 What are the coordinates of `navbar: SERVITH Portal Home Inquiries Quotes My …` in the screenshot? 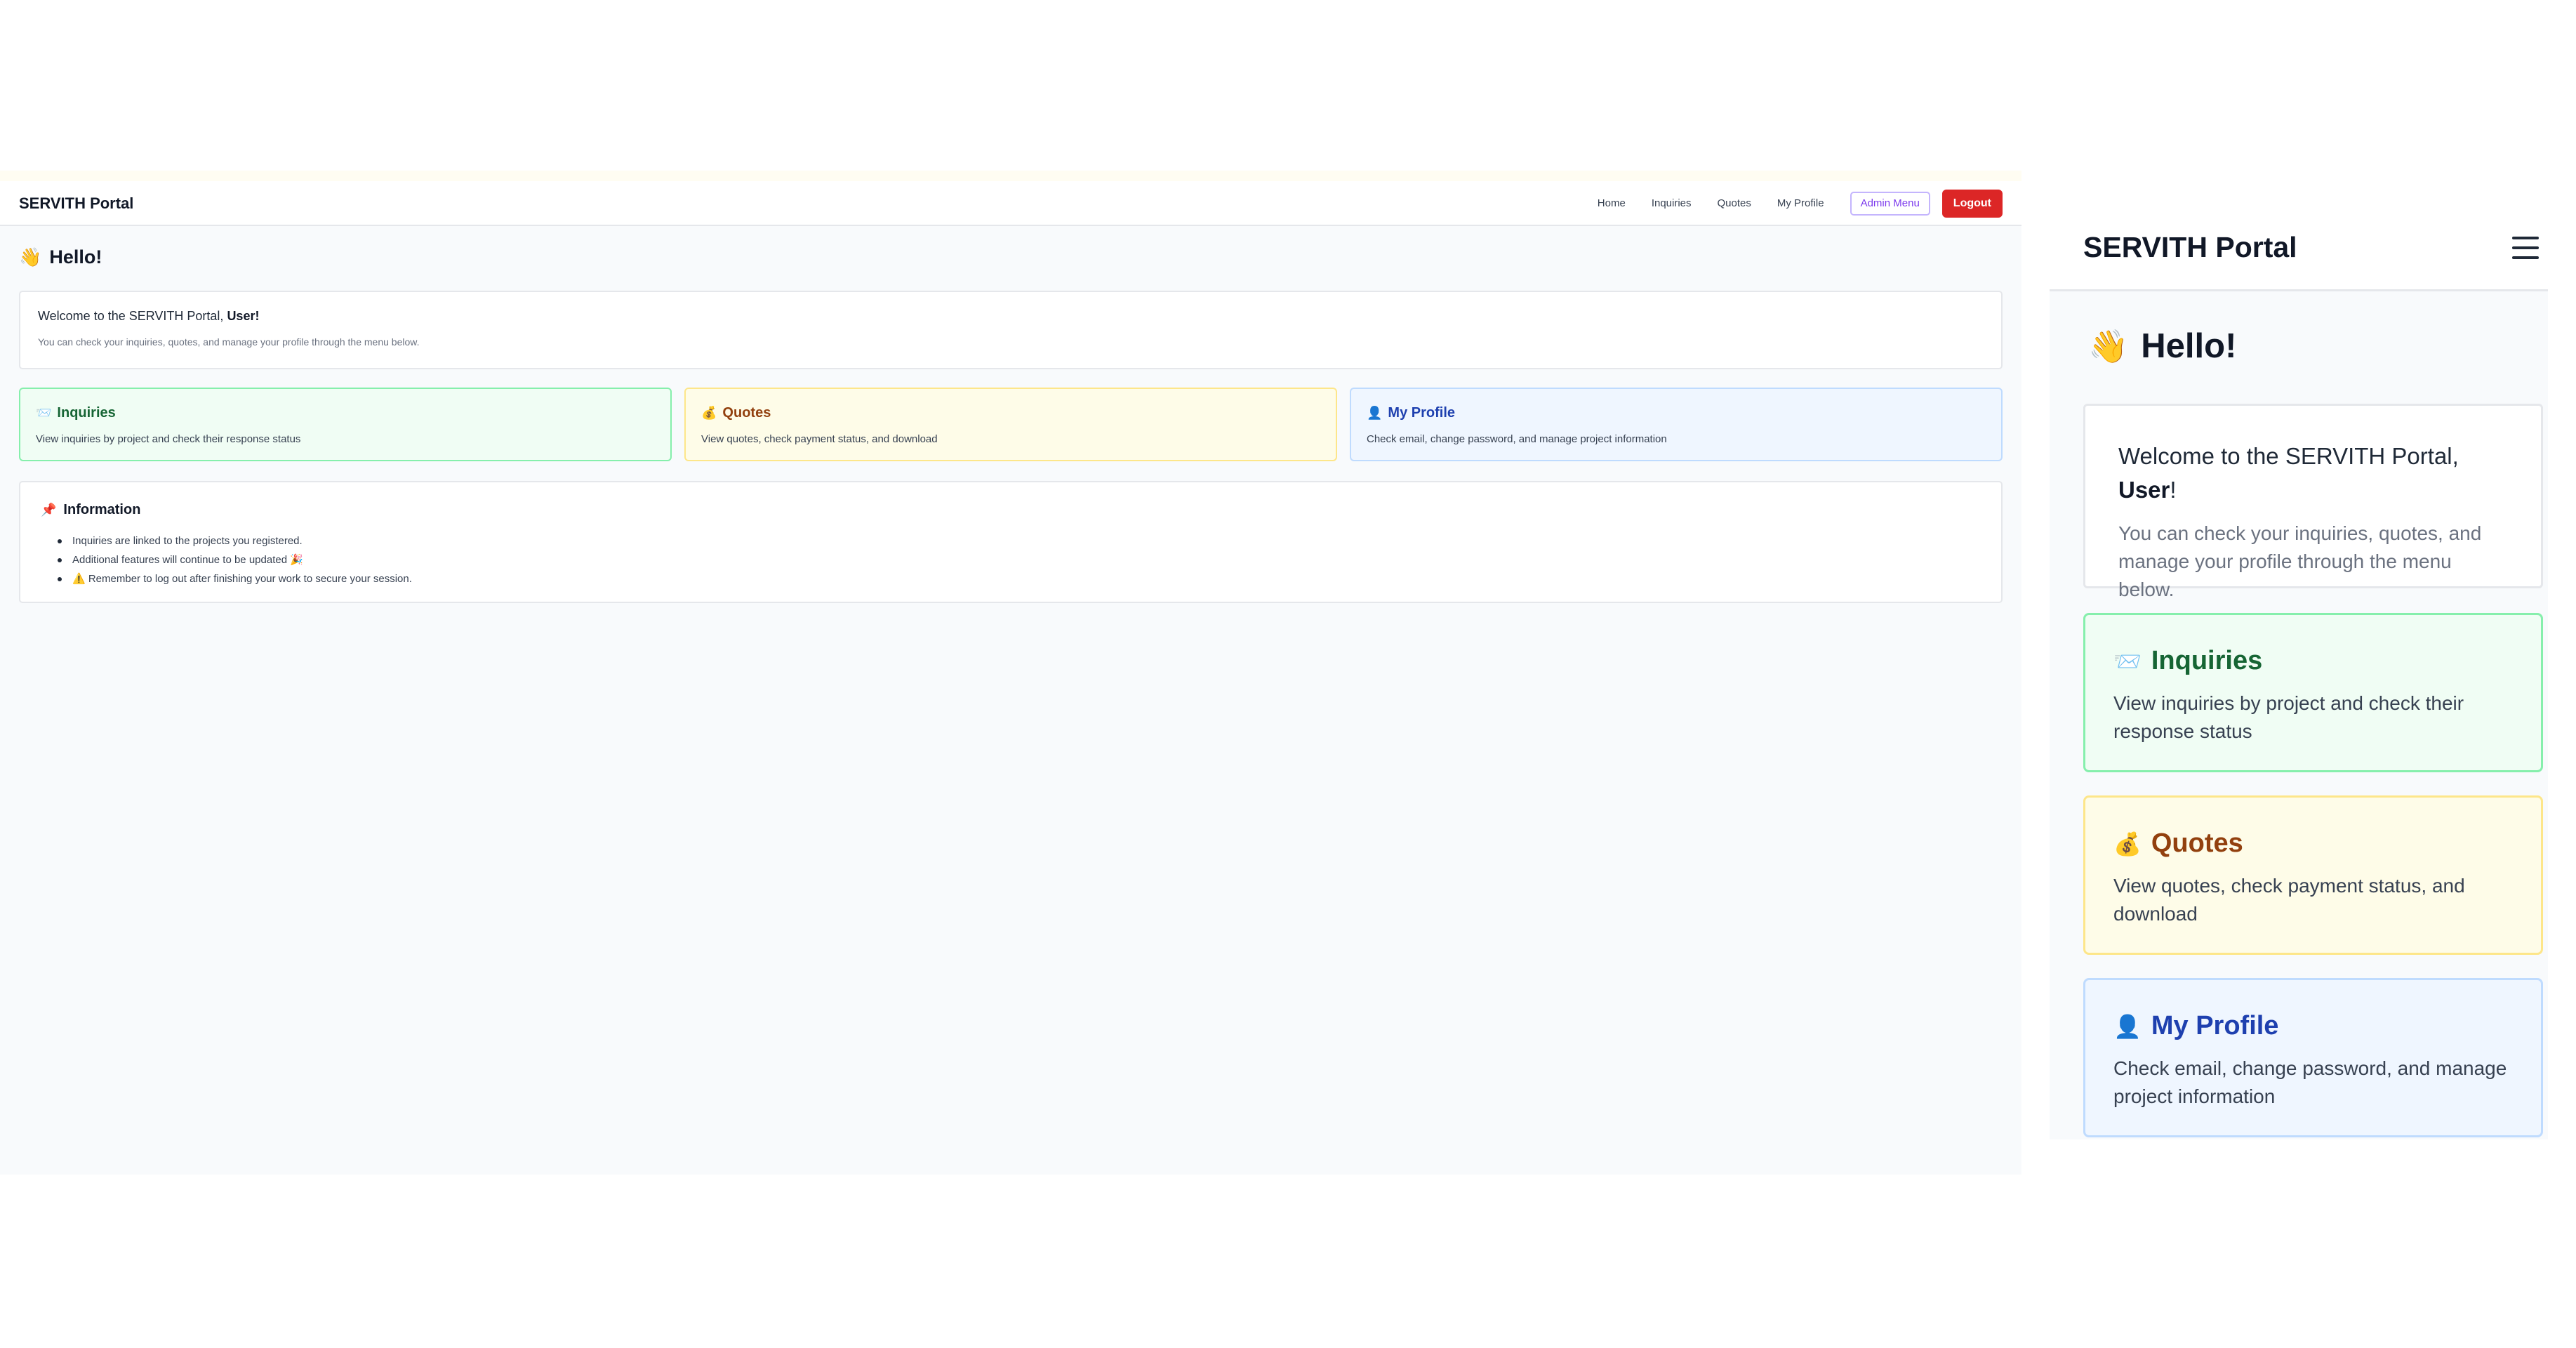 It's located at (1011, 203).